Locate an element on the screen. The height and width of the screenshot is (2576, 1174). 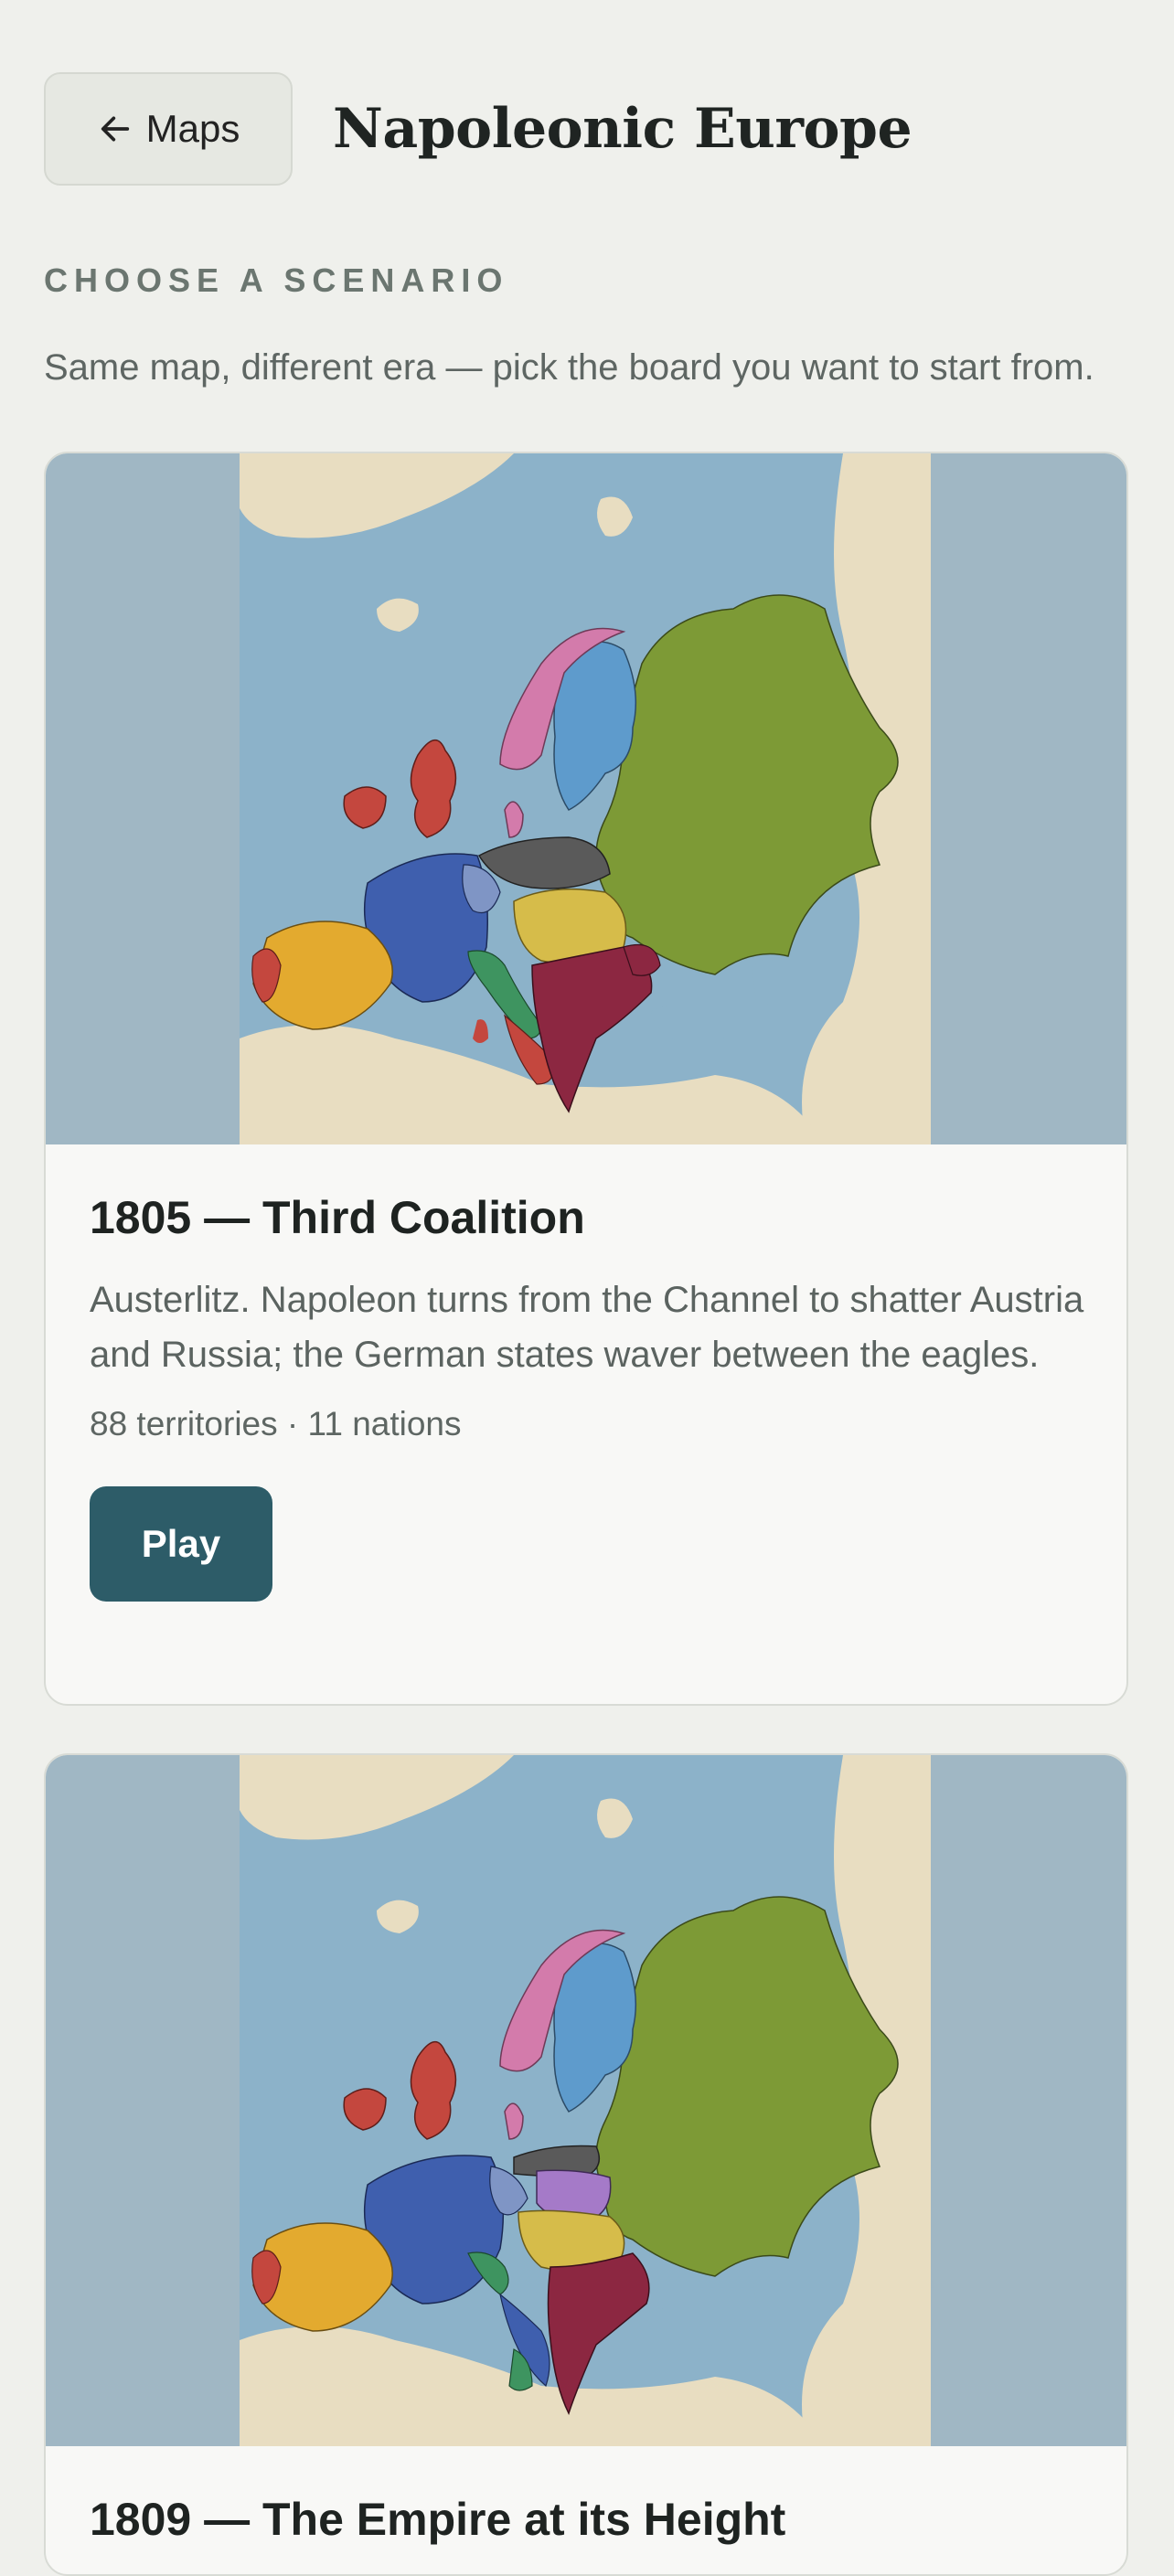
arrow-left-icon is located at coordinates (115, 129).